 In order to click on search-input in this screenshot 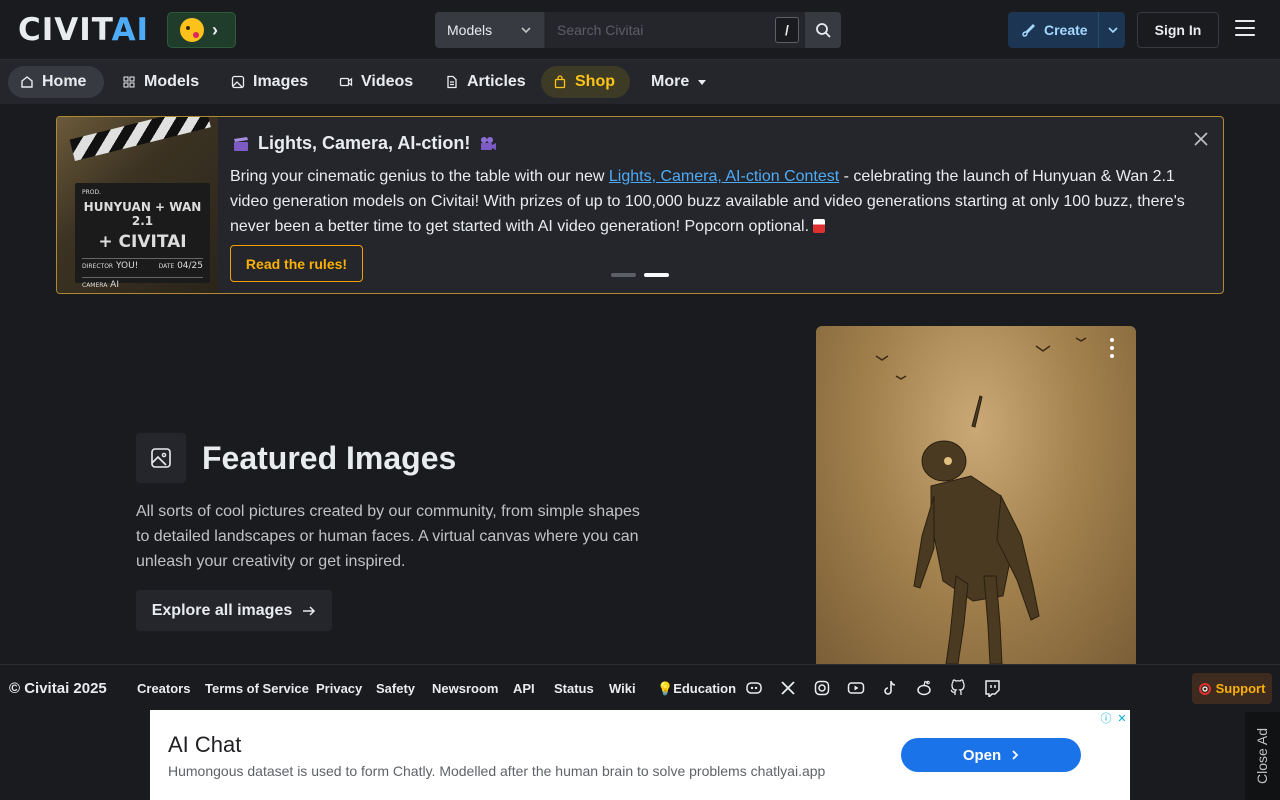, I will do `click(675, 30)`.